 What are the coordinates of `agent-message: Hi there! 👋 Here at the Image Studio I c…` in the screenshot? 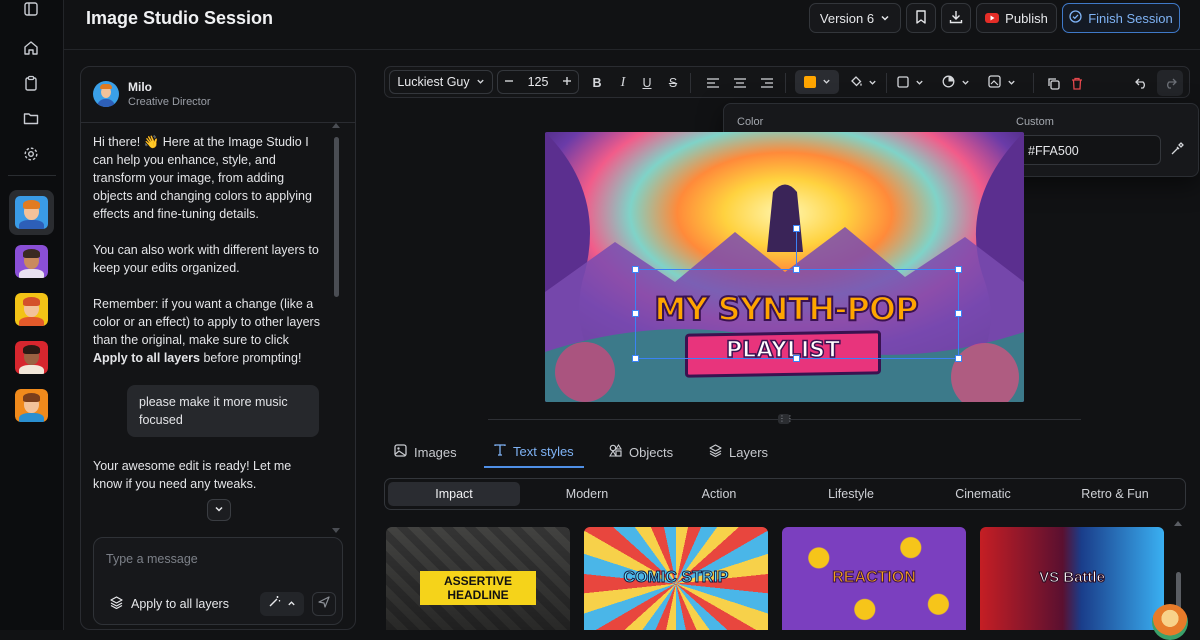 It's located at (202, 178).